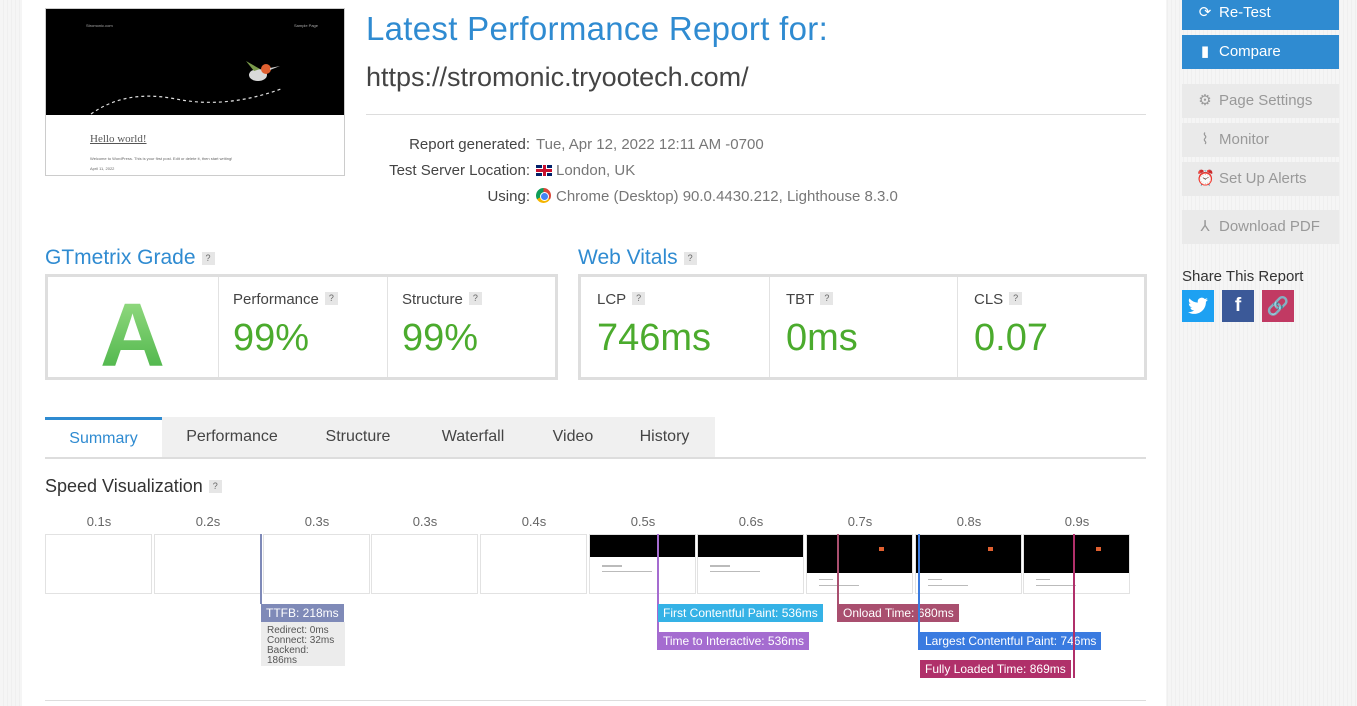 The height and width of the screenshot is (706, 1357). What do you see at coordinates (276, 299) in the screenshot?
I see `performance-label: Performance` at bounding box center [276, 299].